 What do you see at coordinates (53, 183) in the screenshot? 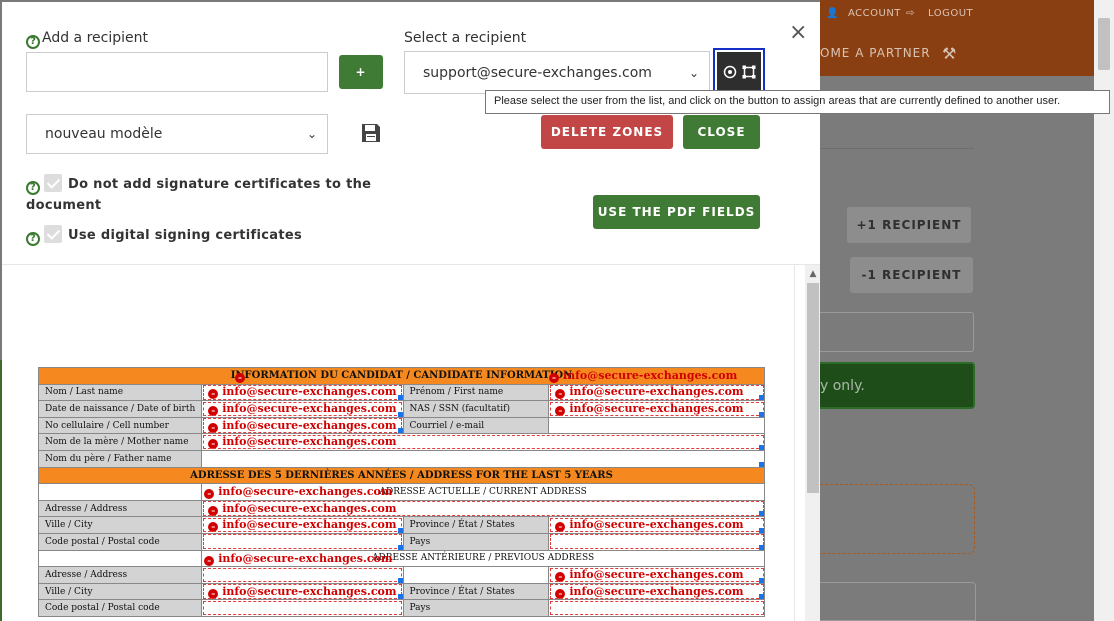
I see `no-signature-checkbox` at bounding box center [53, 183].